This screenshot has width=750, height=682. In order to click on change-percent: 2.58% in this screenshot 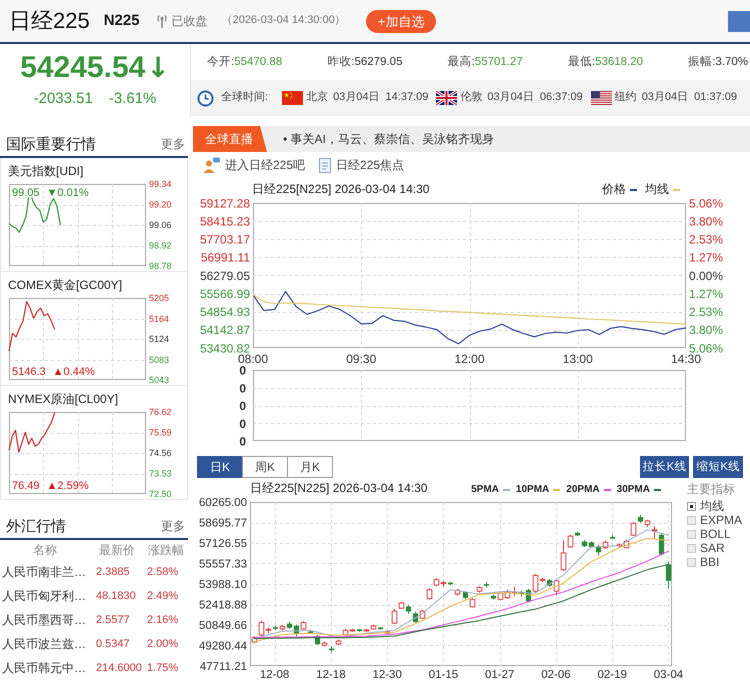, I will do `click(163, 572)`.